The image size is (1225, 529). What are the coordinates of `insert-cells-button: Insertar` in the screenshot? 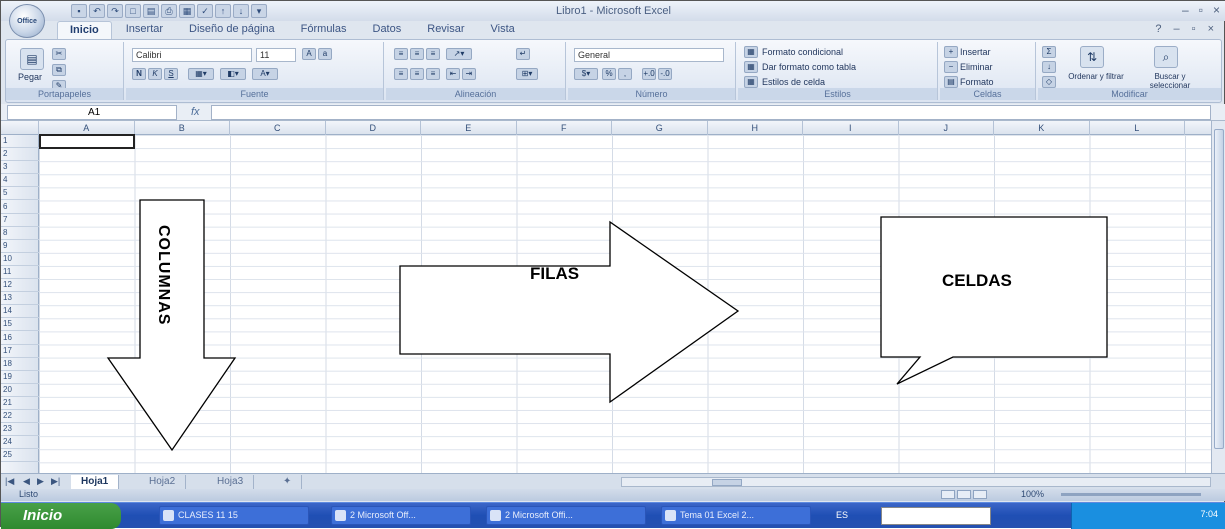 It's located at (975, 52).